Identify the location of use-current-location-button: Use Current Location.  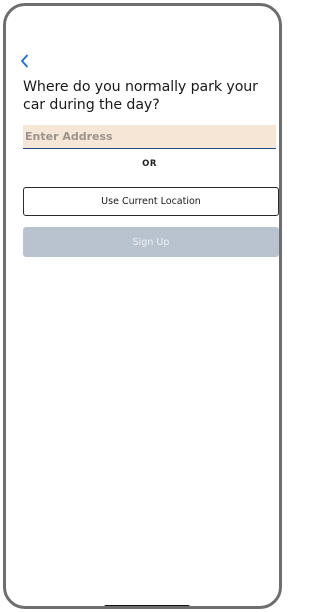
(151, 201).